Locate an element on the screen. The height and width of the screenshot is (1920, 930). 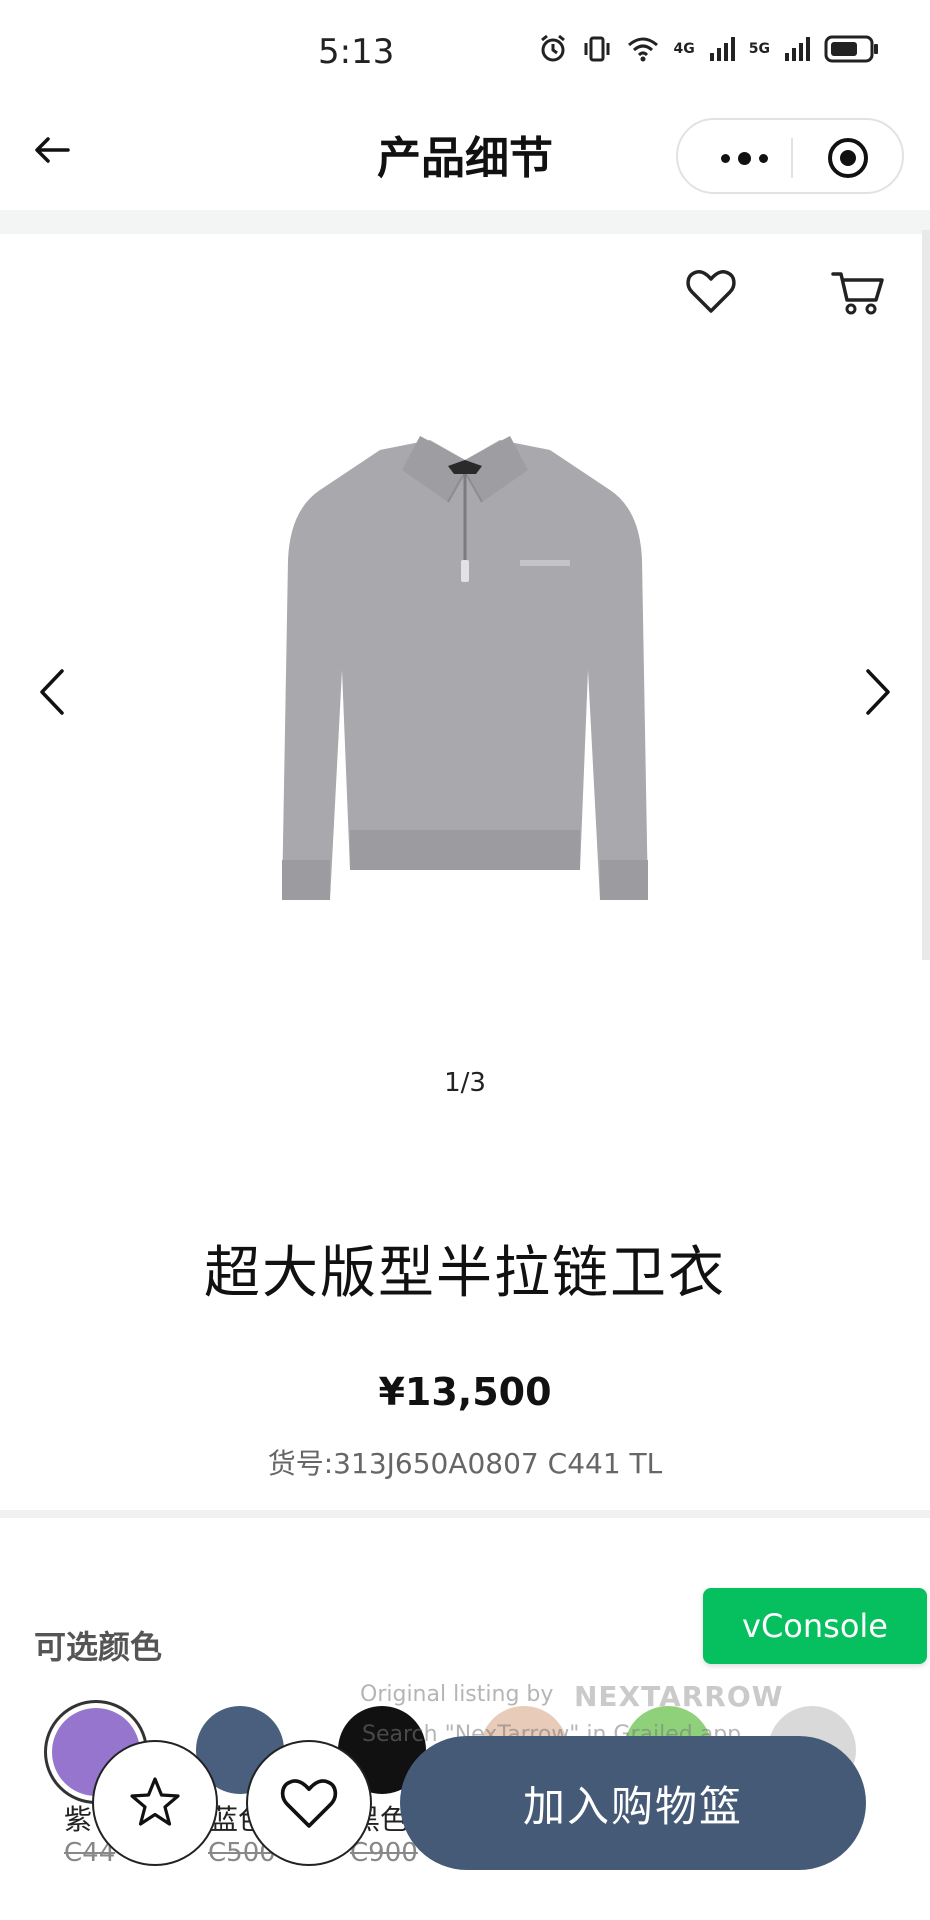
star-icon is located at coordinates (155, 1801).